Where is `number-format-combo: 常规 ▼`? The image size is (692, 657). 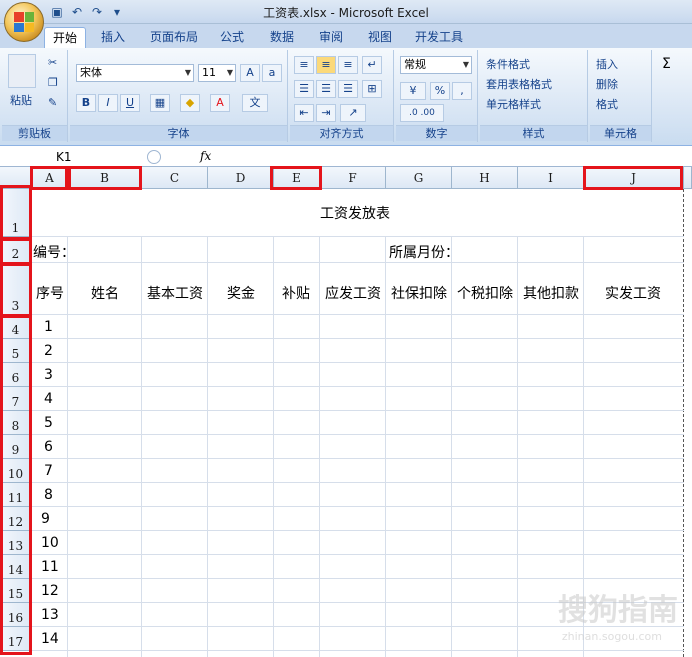 number-format-combo: 常规 ▼ is located at coordinates (436, 65).